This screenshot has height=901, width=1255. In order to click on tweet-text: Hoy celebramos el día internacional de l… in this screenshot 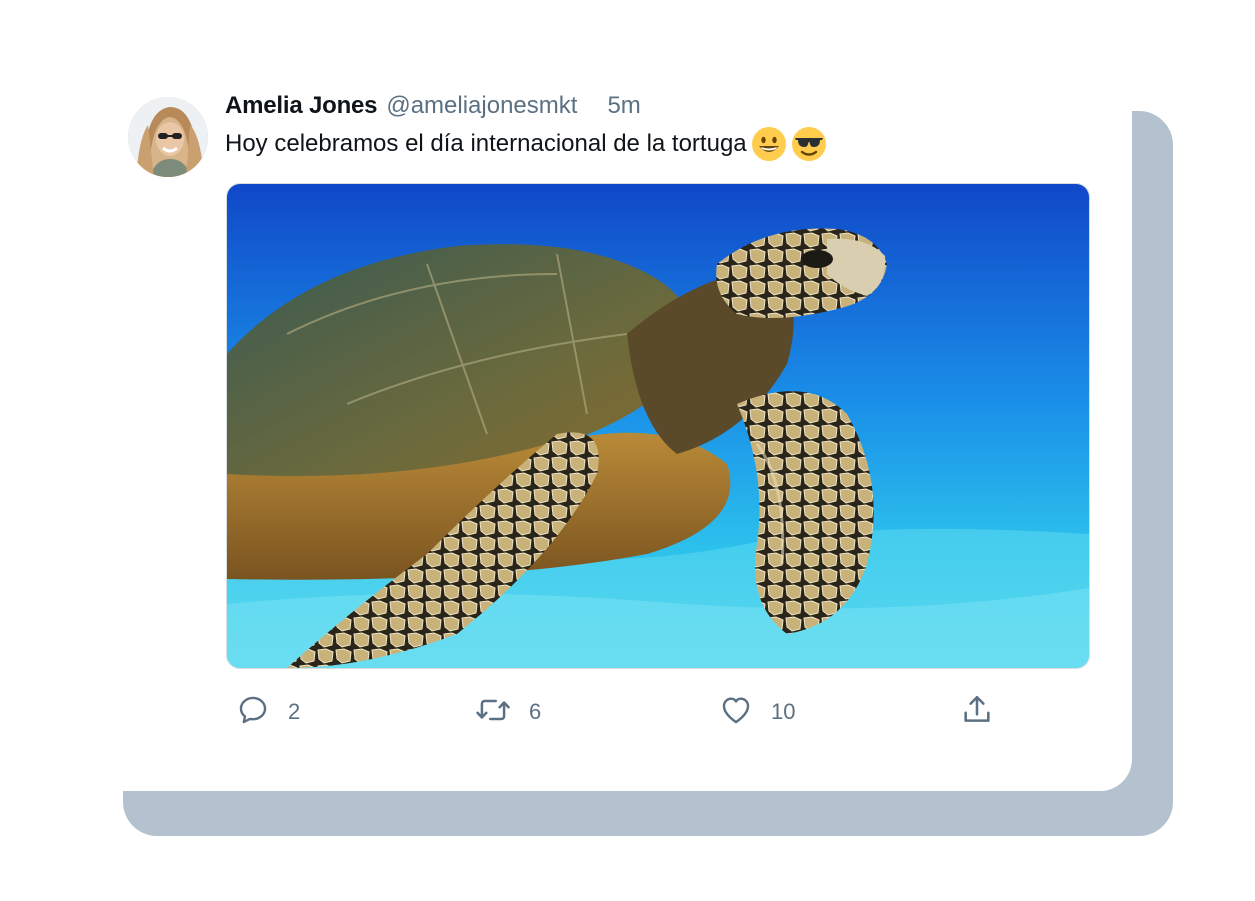, I will do `click(486, 143)`.